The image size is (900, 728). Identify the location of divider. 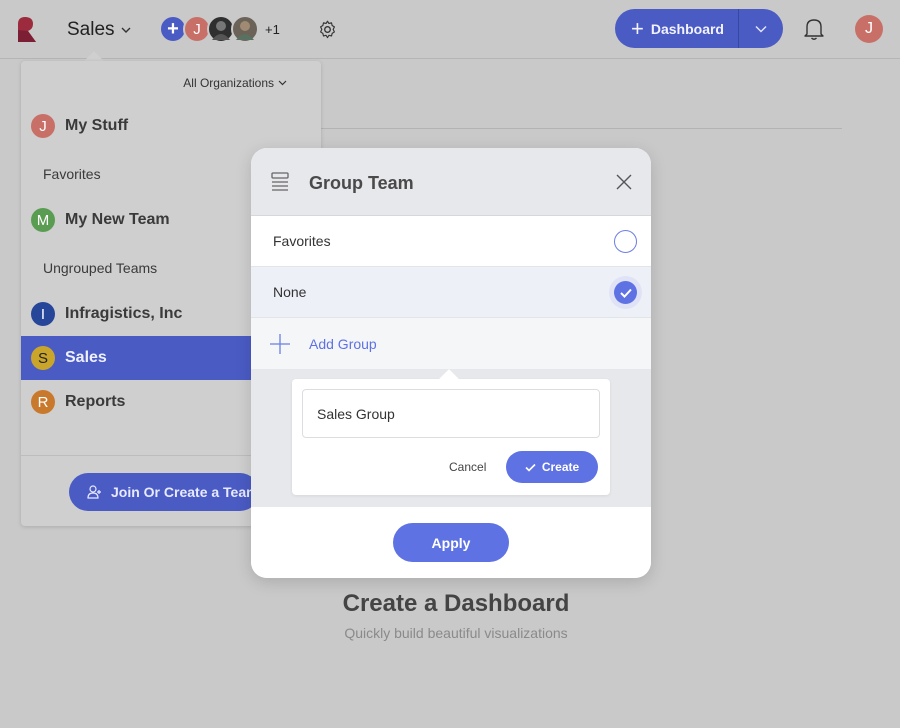
(581, 128).